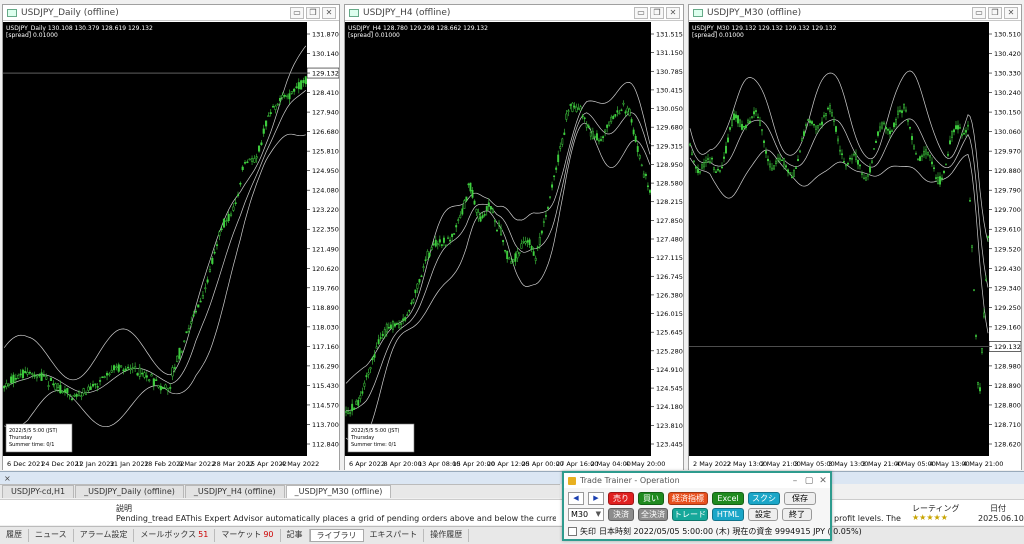 The height and width of the screenshot is (544, 1024). Describe the element at coordinates (234, 491) in the screenshot. I see `chart-tab: _USDJPY_H4 (offline)` at that location.